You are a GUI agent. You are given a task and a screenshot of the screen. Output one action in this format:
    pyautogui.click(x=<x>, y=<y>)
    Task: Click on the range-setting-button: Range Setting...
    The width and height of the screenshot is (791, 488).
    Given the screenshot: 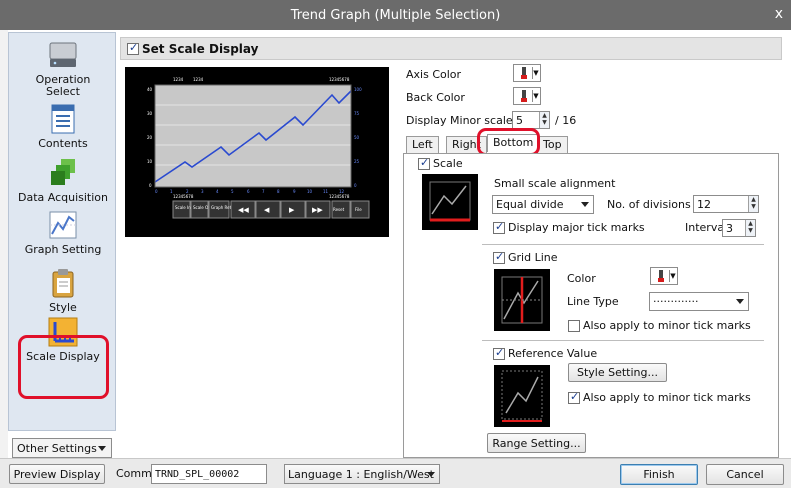 What is the action you would take?
    pyautogui.click(x=536, y=443)
    